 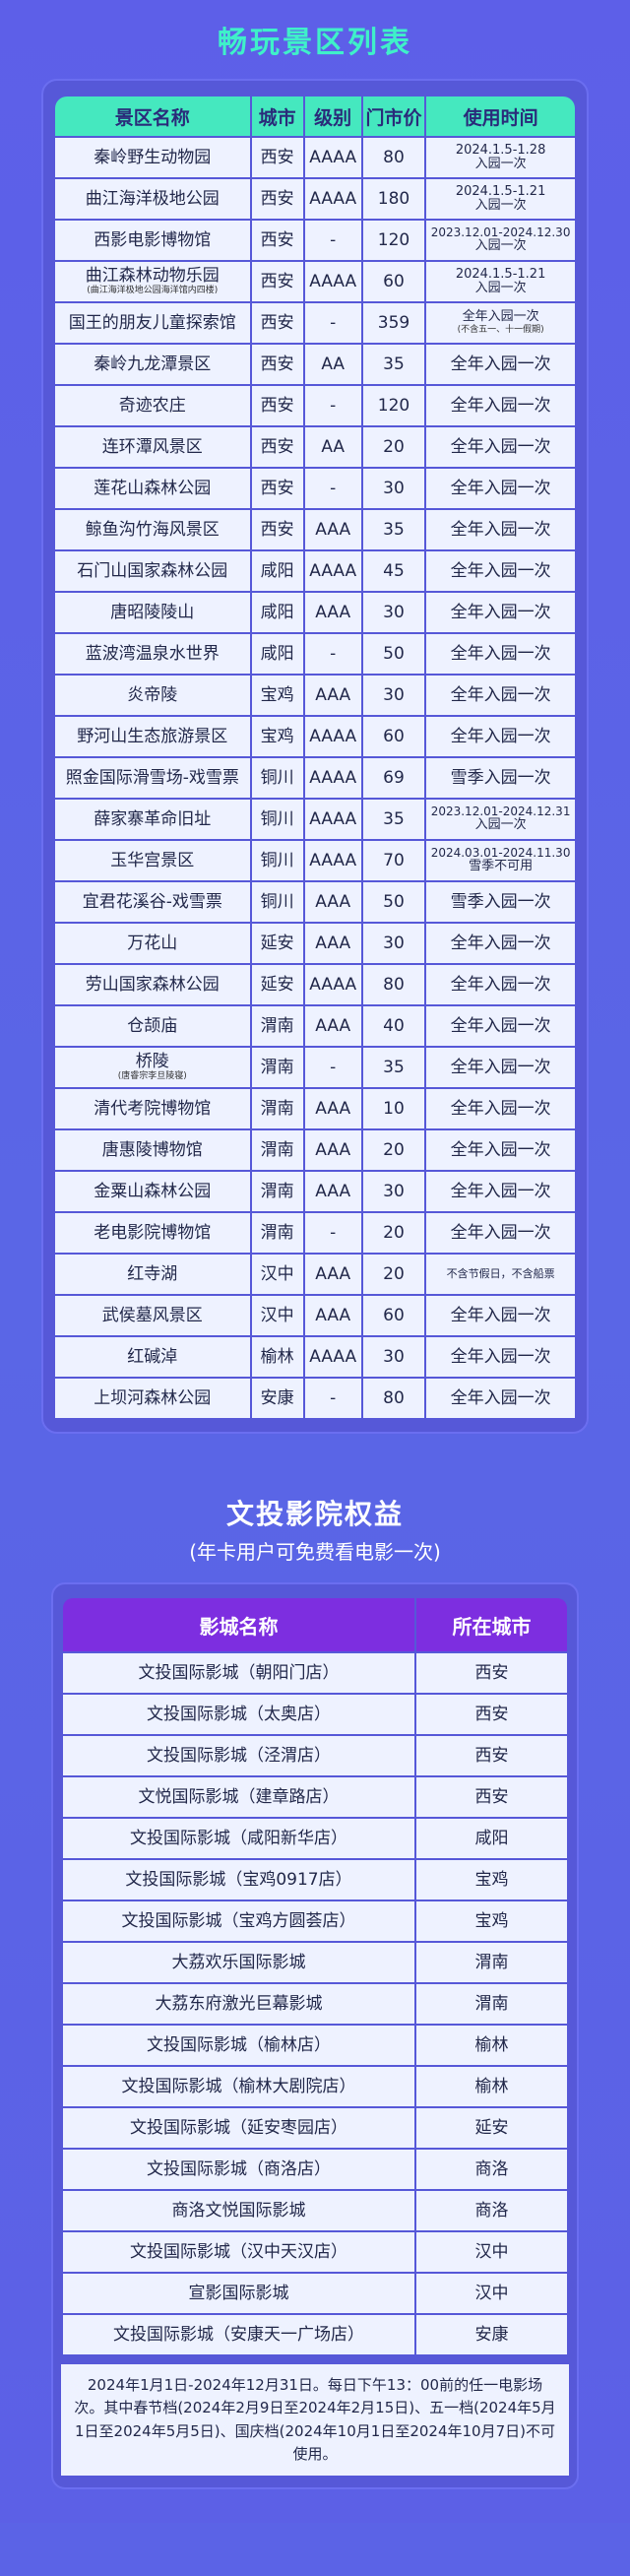 I want to click on cinema-city: 渭南, so click(x=491, y=1962).